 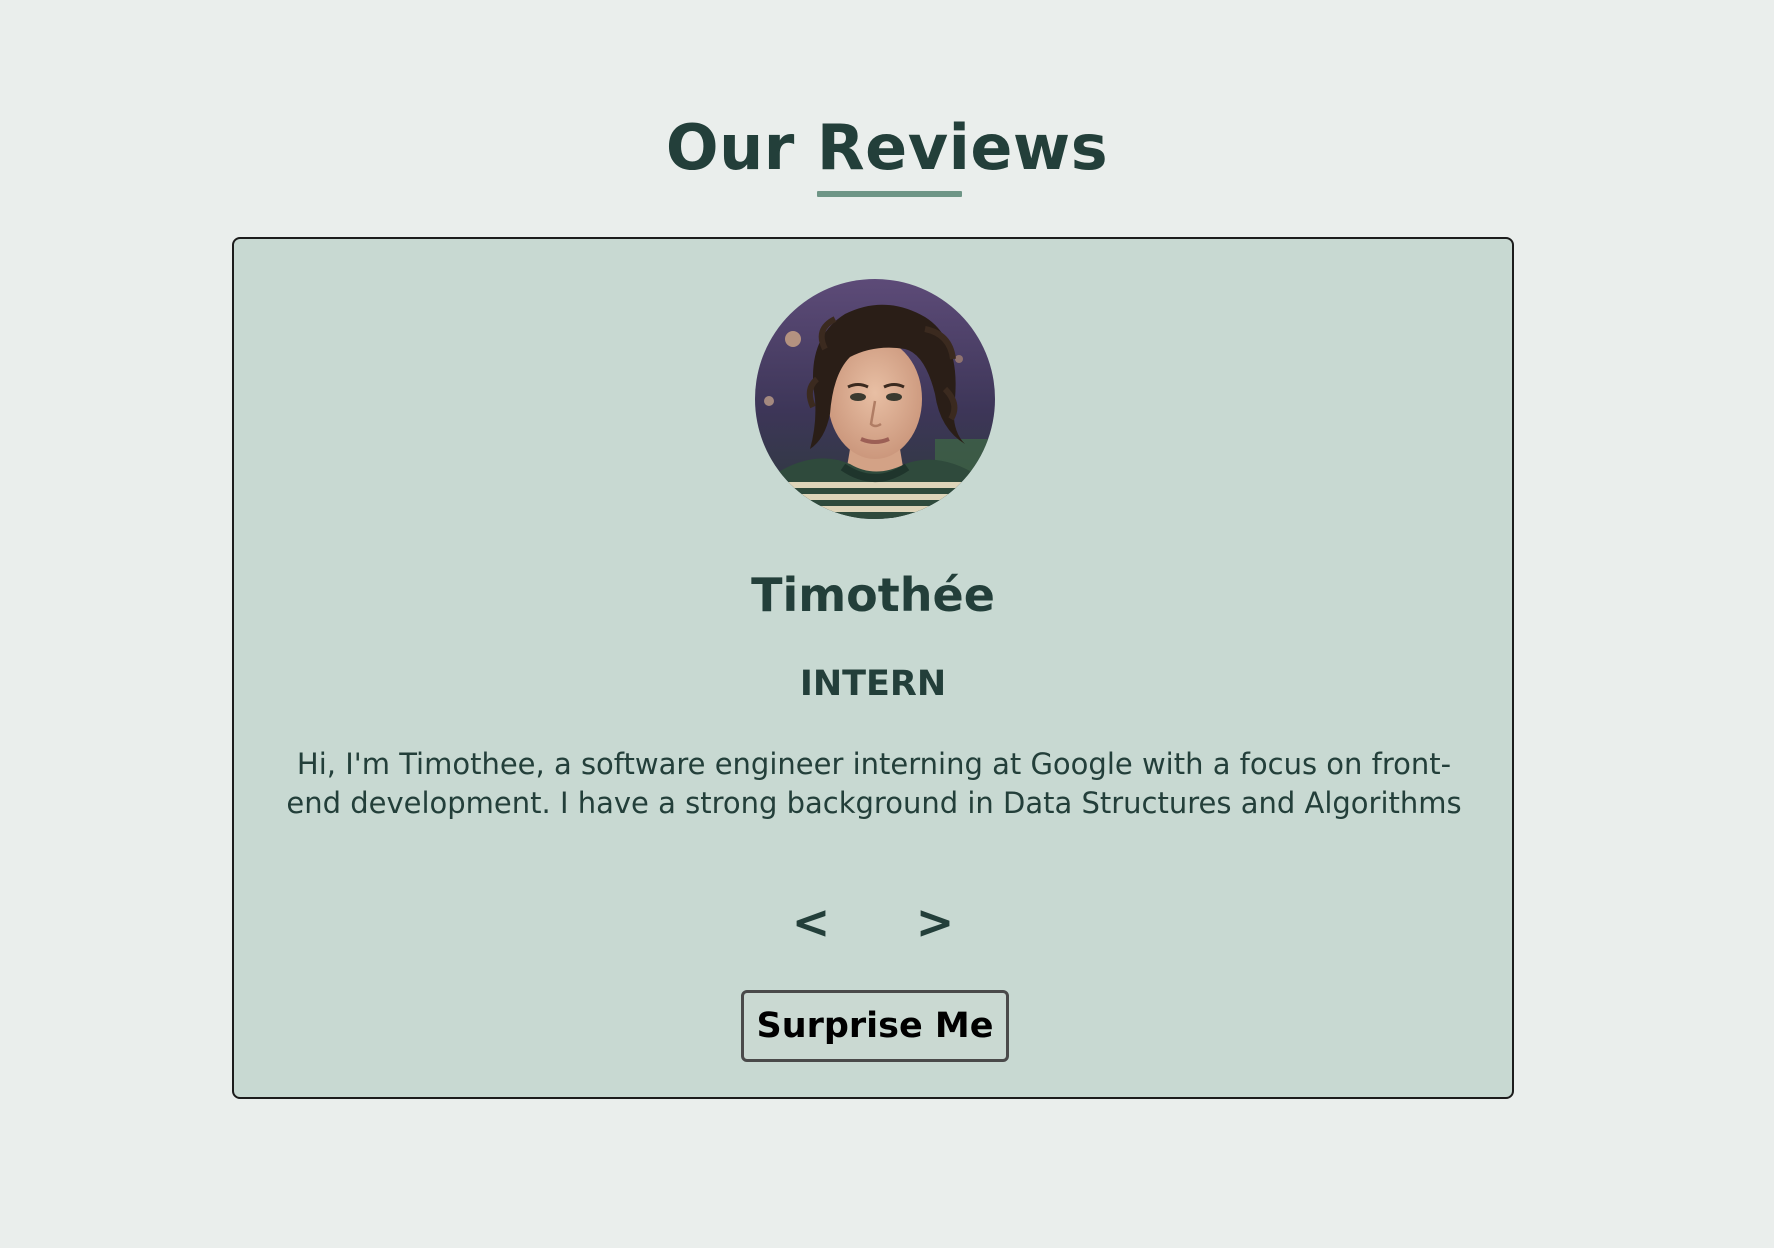 I want to click on surprise-me-button: Surprise Me, so click(x=875, y=1026).